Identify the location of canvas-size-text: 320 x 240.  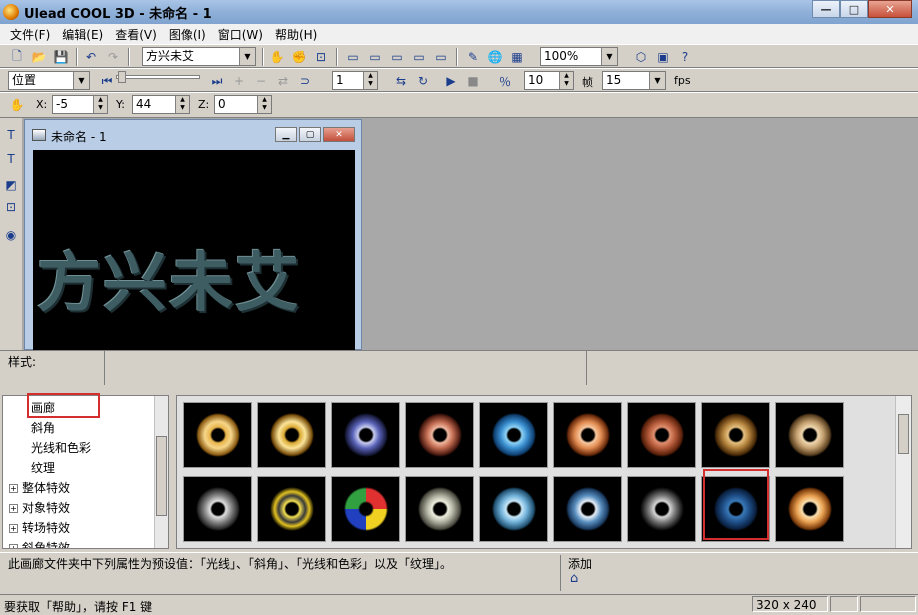
(786, 605).